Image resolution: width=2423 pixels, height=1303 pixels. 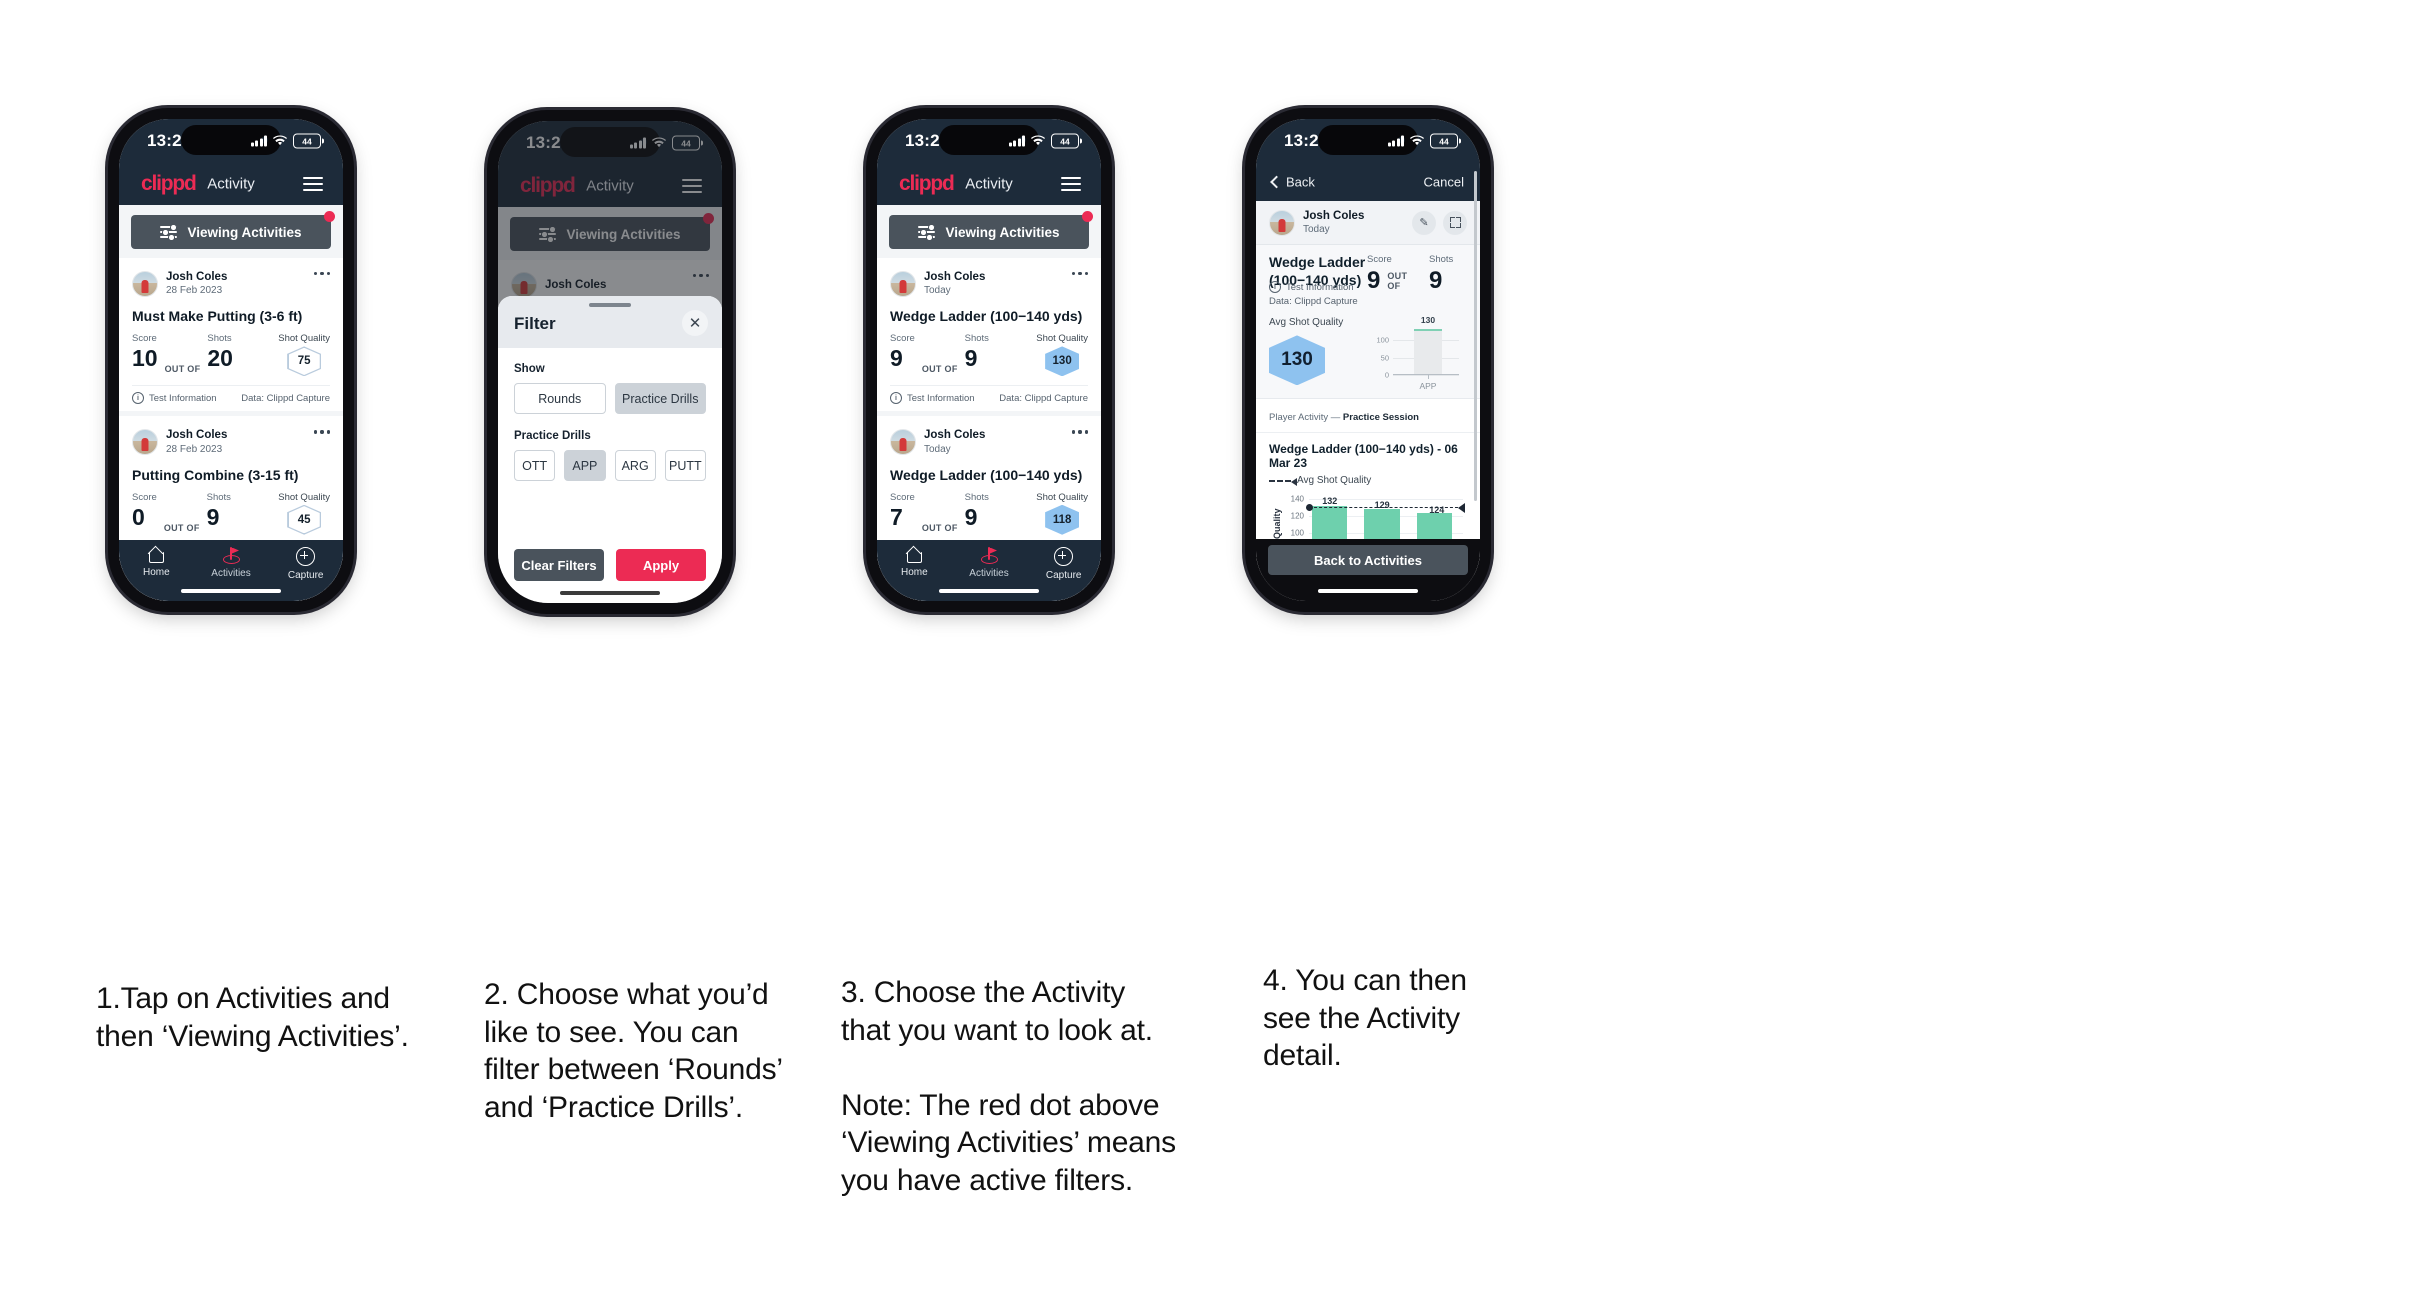 I want to click on player-activity-row: Player Activity — Practice Session, so click(x=1368, y=415).